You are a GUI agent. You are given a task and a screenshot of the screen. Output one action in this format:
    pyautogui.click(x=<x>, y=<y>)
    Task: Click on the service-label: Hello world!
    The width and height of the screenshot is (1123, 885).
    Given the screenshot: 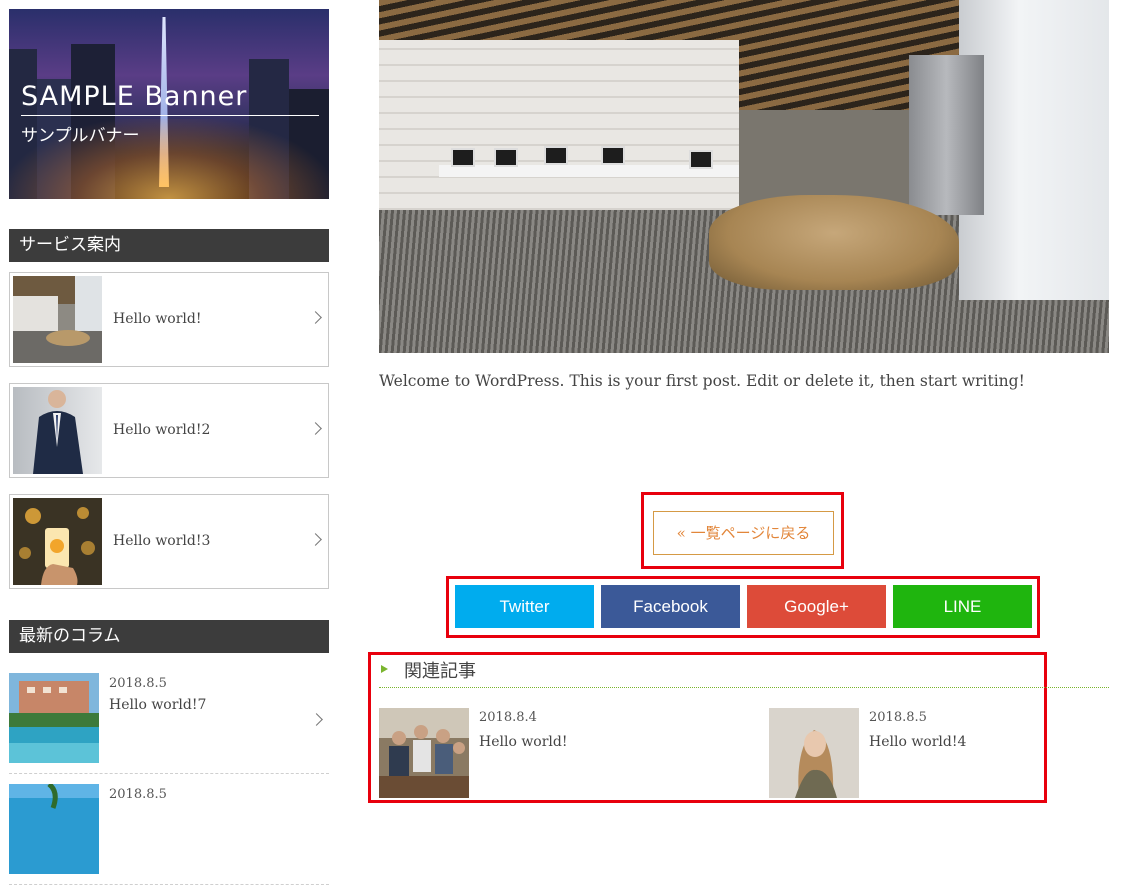 What is the action you would take?
    pyautogui.click(x=157, y=319)
    